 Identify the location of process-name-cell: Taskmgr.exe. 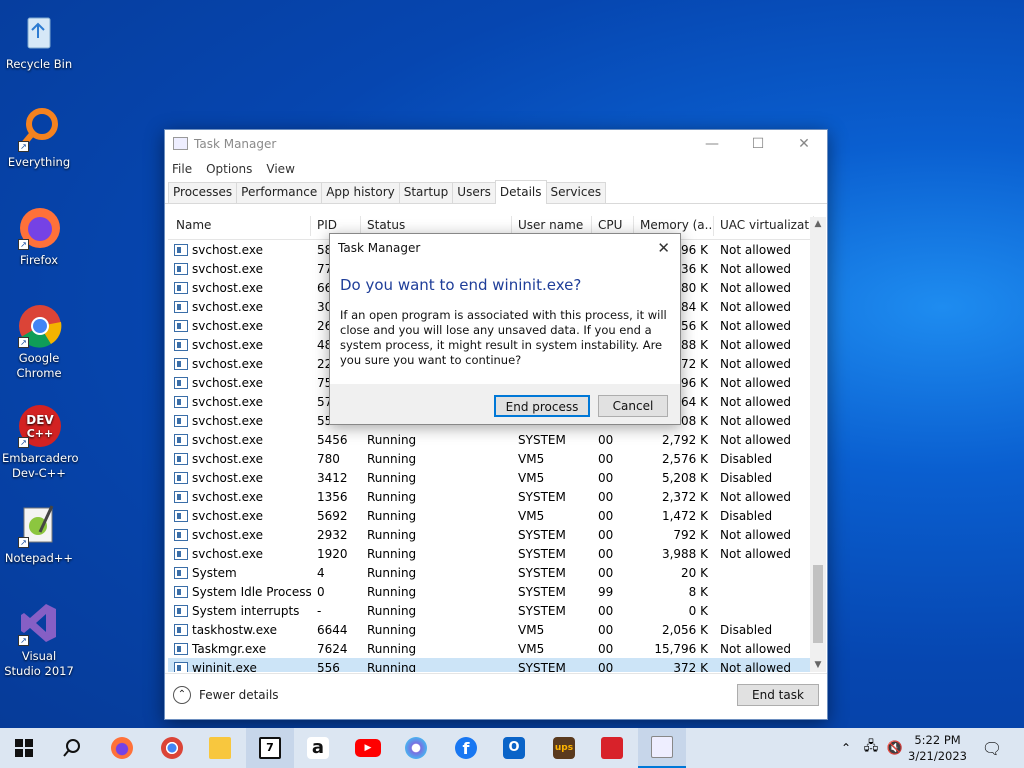
(239, 649).